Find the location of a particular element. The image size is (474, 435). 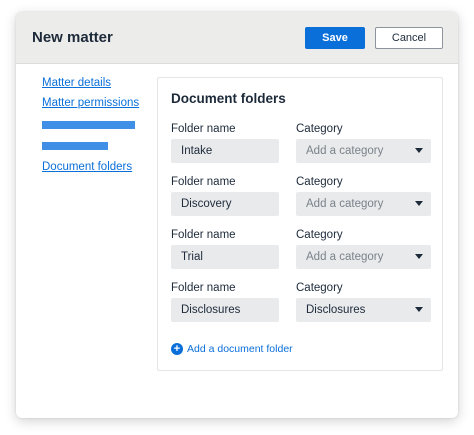

folder-name-input: Disclosures is located at coordinates (225, 310).